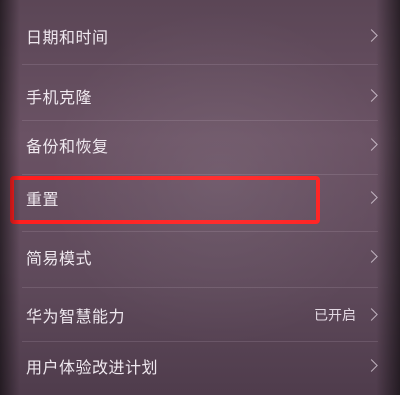 Image resolution: width=400 pixels, height=395 pixels. I want to click on settings-item-label: 华为智慧能力, so click(76, 316).